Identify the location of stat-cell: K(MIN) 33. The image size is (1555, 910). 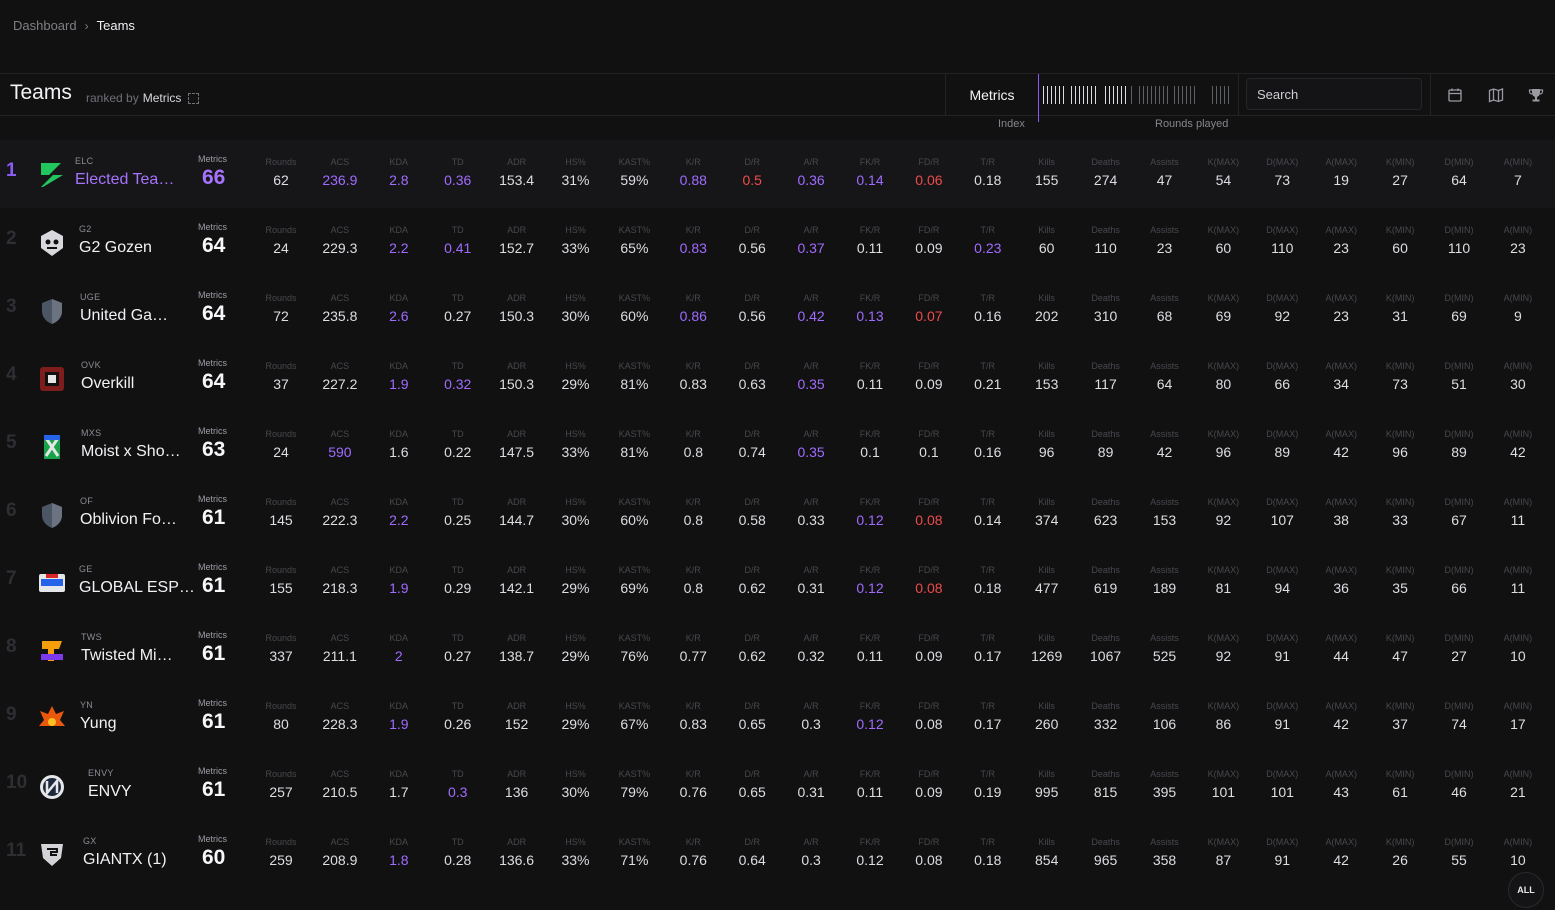
(1400, 512).